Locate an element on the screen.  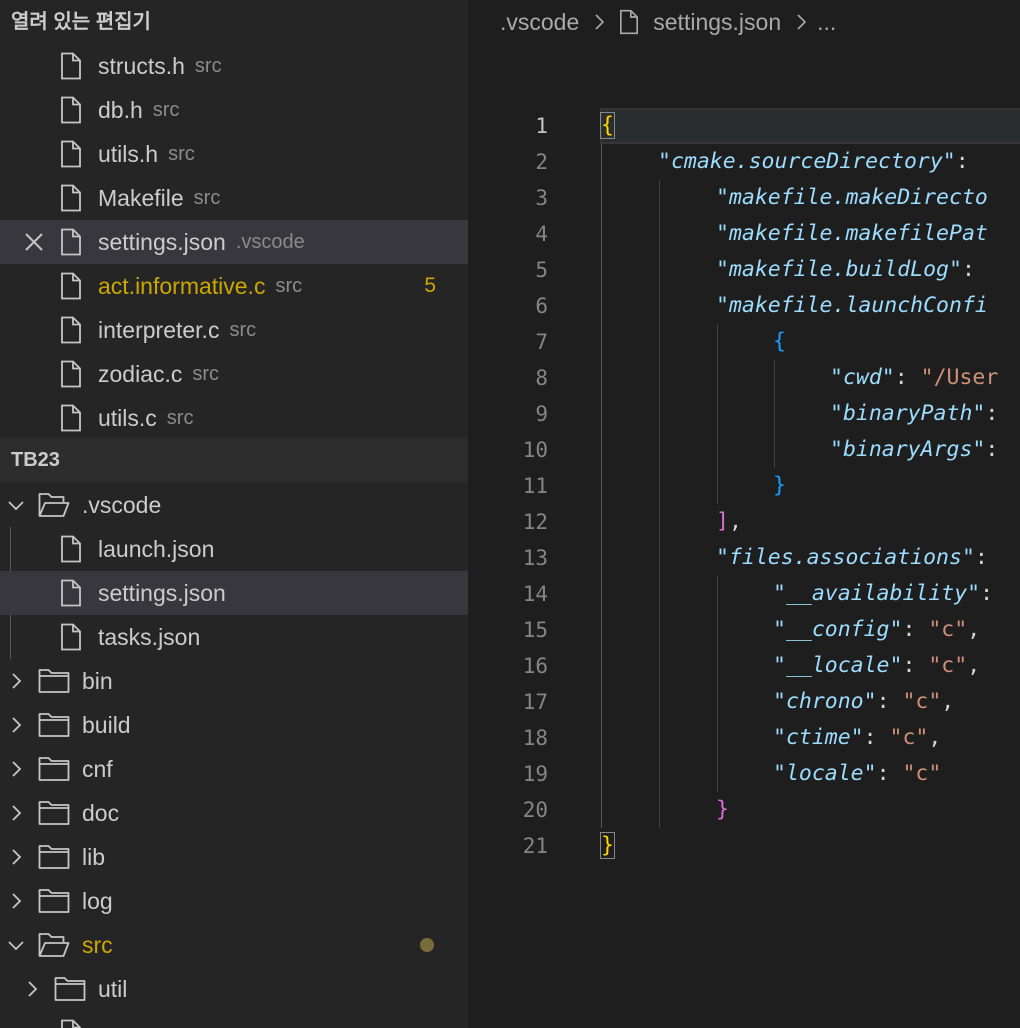
line-number: 7 is located at coordinates (541, 342).